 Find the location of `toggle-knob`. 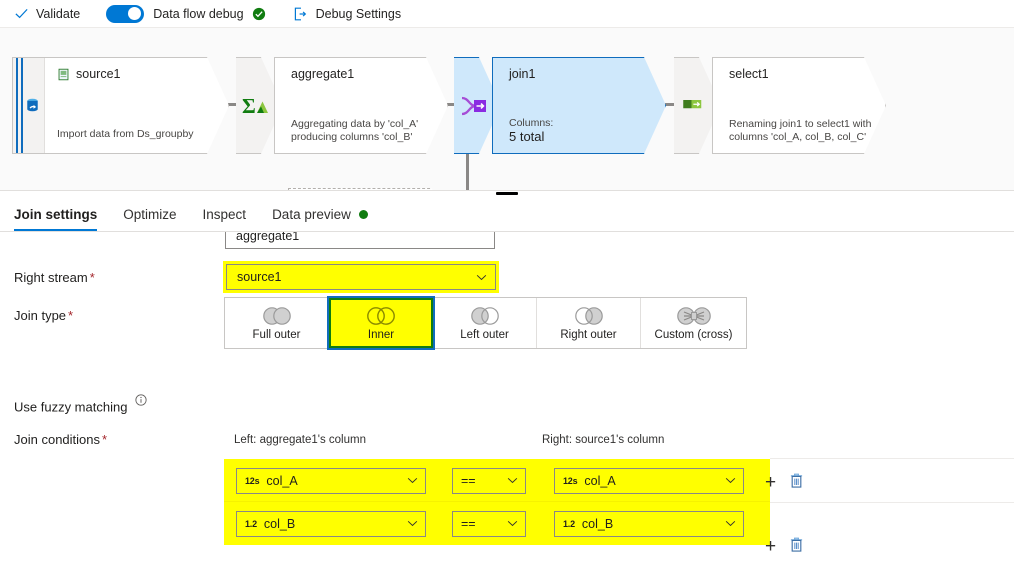

toggle-knob is located at coordinates (135, 13).